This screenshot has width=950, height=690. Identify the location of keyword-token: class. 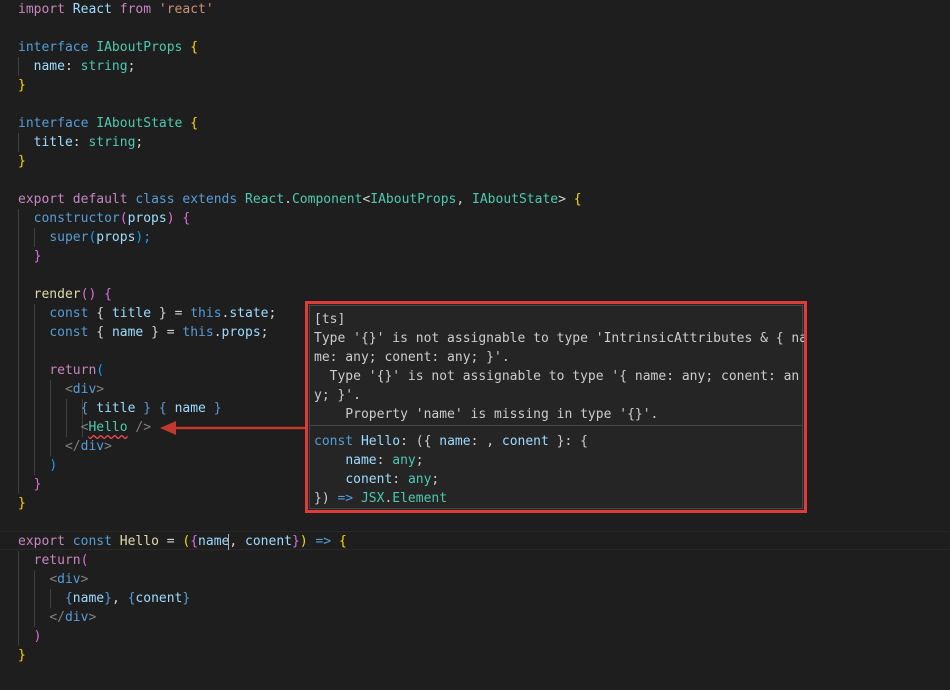
(155, 199).